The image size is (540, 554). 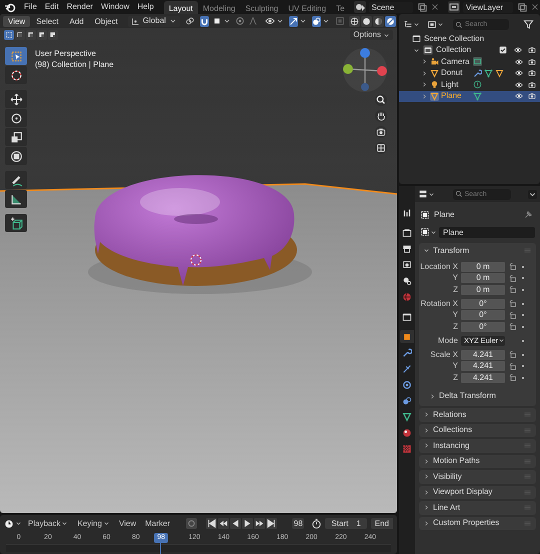 I want to click on filter-icon, so click(x=528, y=24).